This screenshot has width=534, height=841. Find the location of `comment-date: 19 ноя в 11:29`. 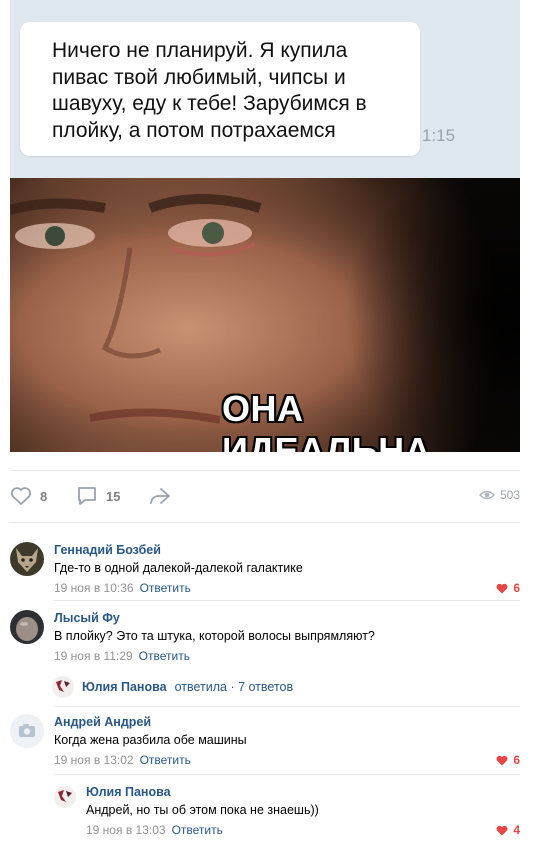

comment-date: 19 ноя в 11:29 is located at coordinates (93, 656).